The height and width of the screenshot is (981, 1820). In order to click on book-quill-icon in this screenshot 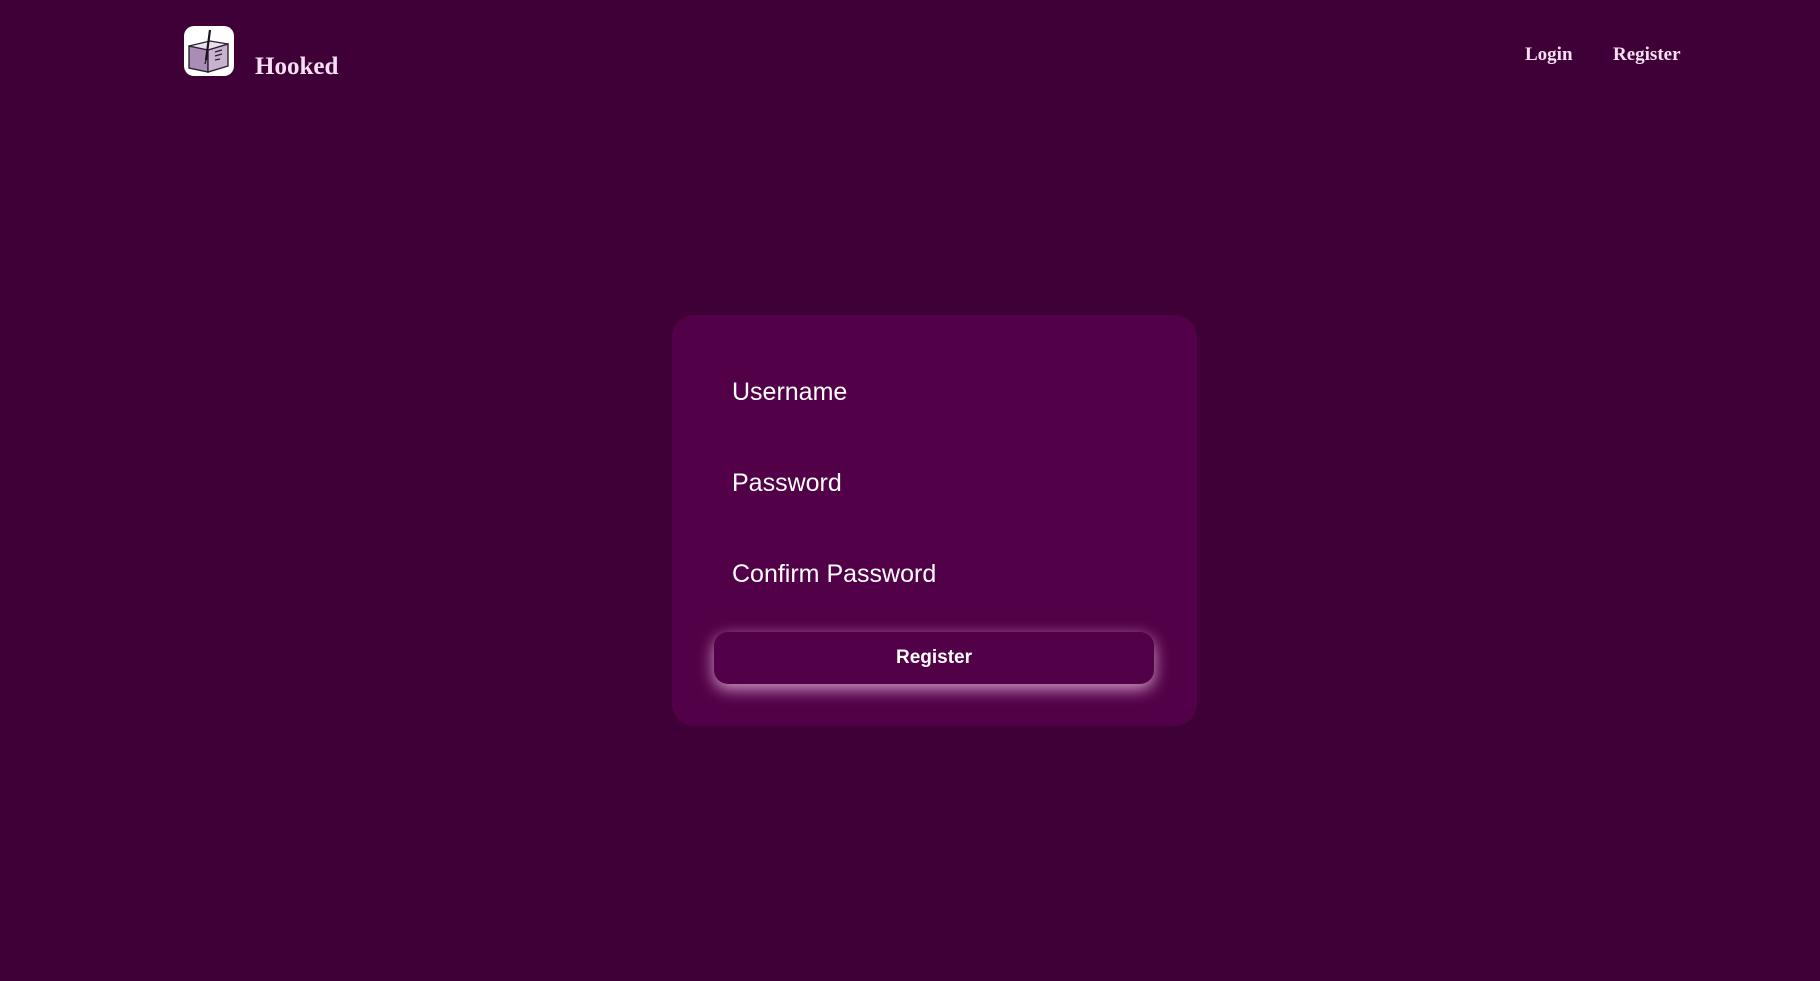, I will do `click(208, 51)`.